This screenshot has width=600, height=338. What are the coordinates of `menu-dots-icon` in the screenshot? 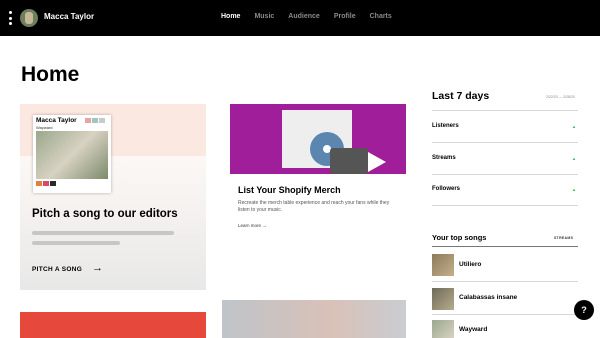 It's located at (11, 18).